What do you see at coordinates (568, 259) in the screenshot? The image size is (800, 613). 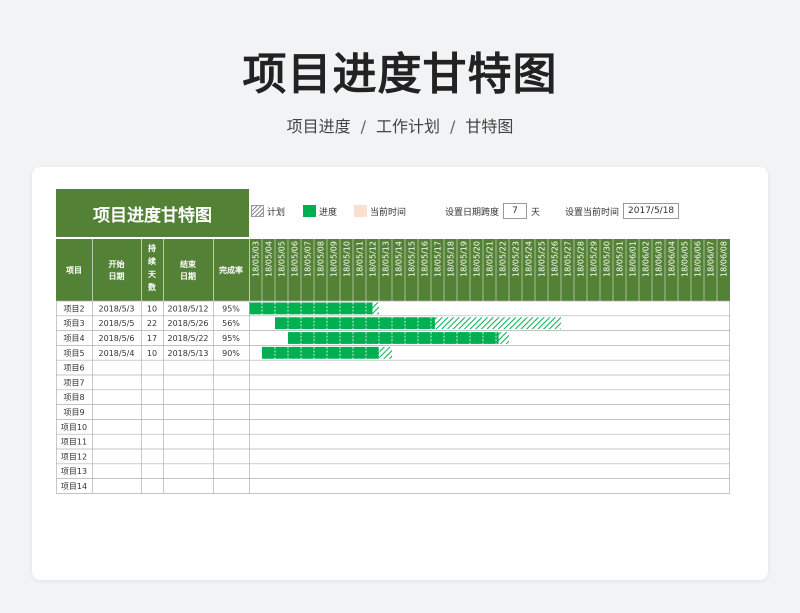 I see `date-header: 18/05/27` at bounding box center [568, 259].